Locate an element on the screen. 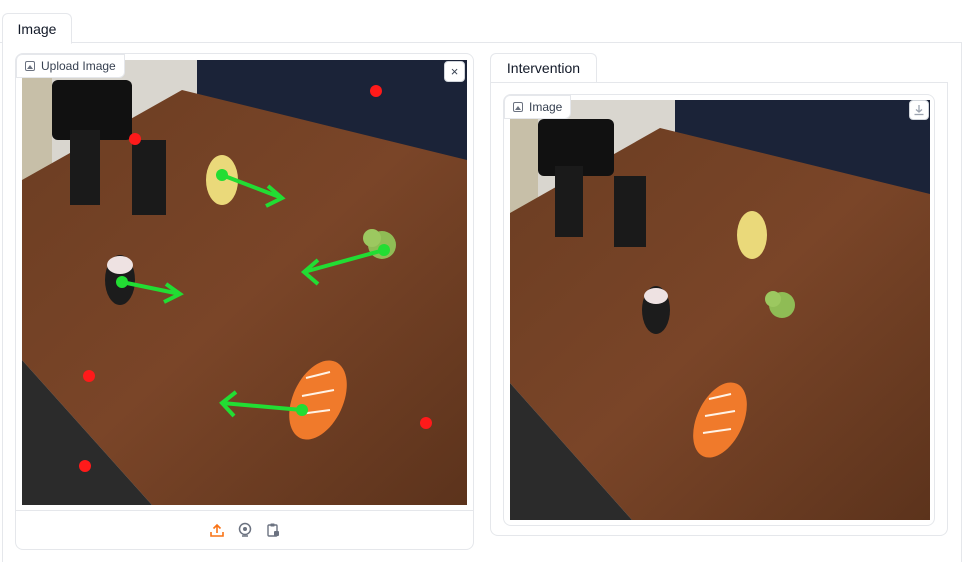 Image resolution: width=966 pixels, height=562 pixels. tab-image-label: Image is located at coordinates (37, 28).